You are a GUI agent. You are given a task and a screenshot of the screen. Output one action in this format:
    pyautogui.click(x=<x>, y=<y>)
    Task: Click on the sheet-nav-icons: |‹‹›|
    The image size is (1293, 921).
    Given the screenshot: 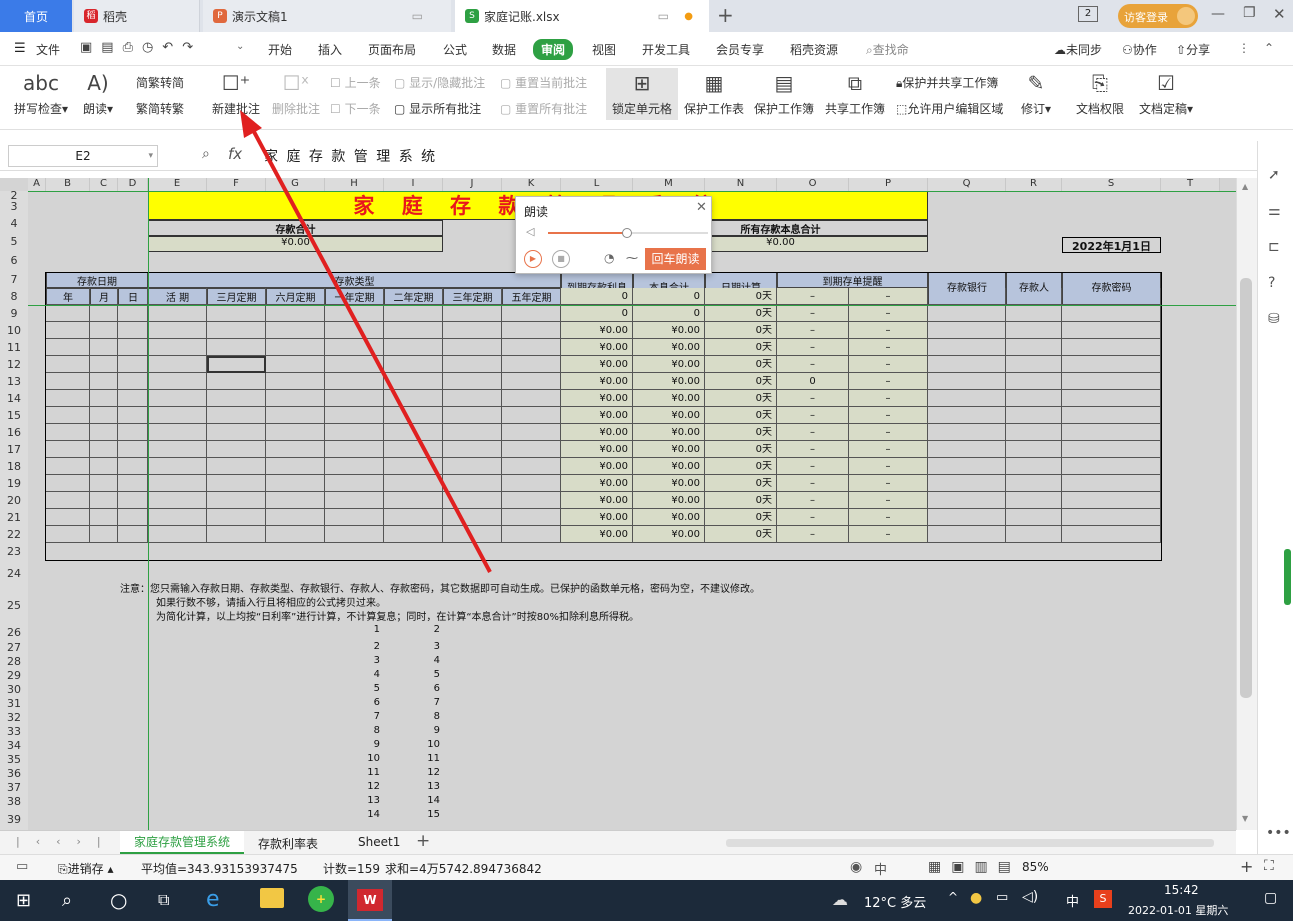 What is the action you would take?
    pyautogui.click(x=66, y=841)
    